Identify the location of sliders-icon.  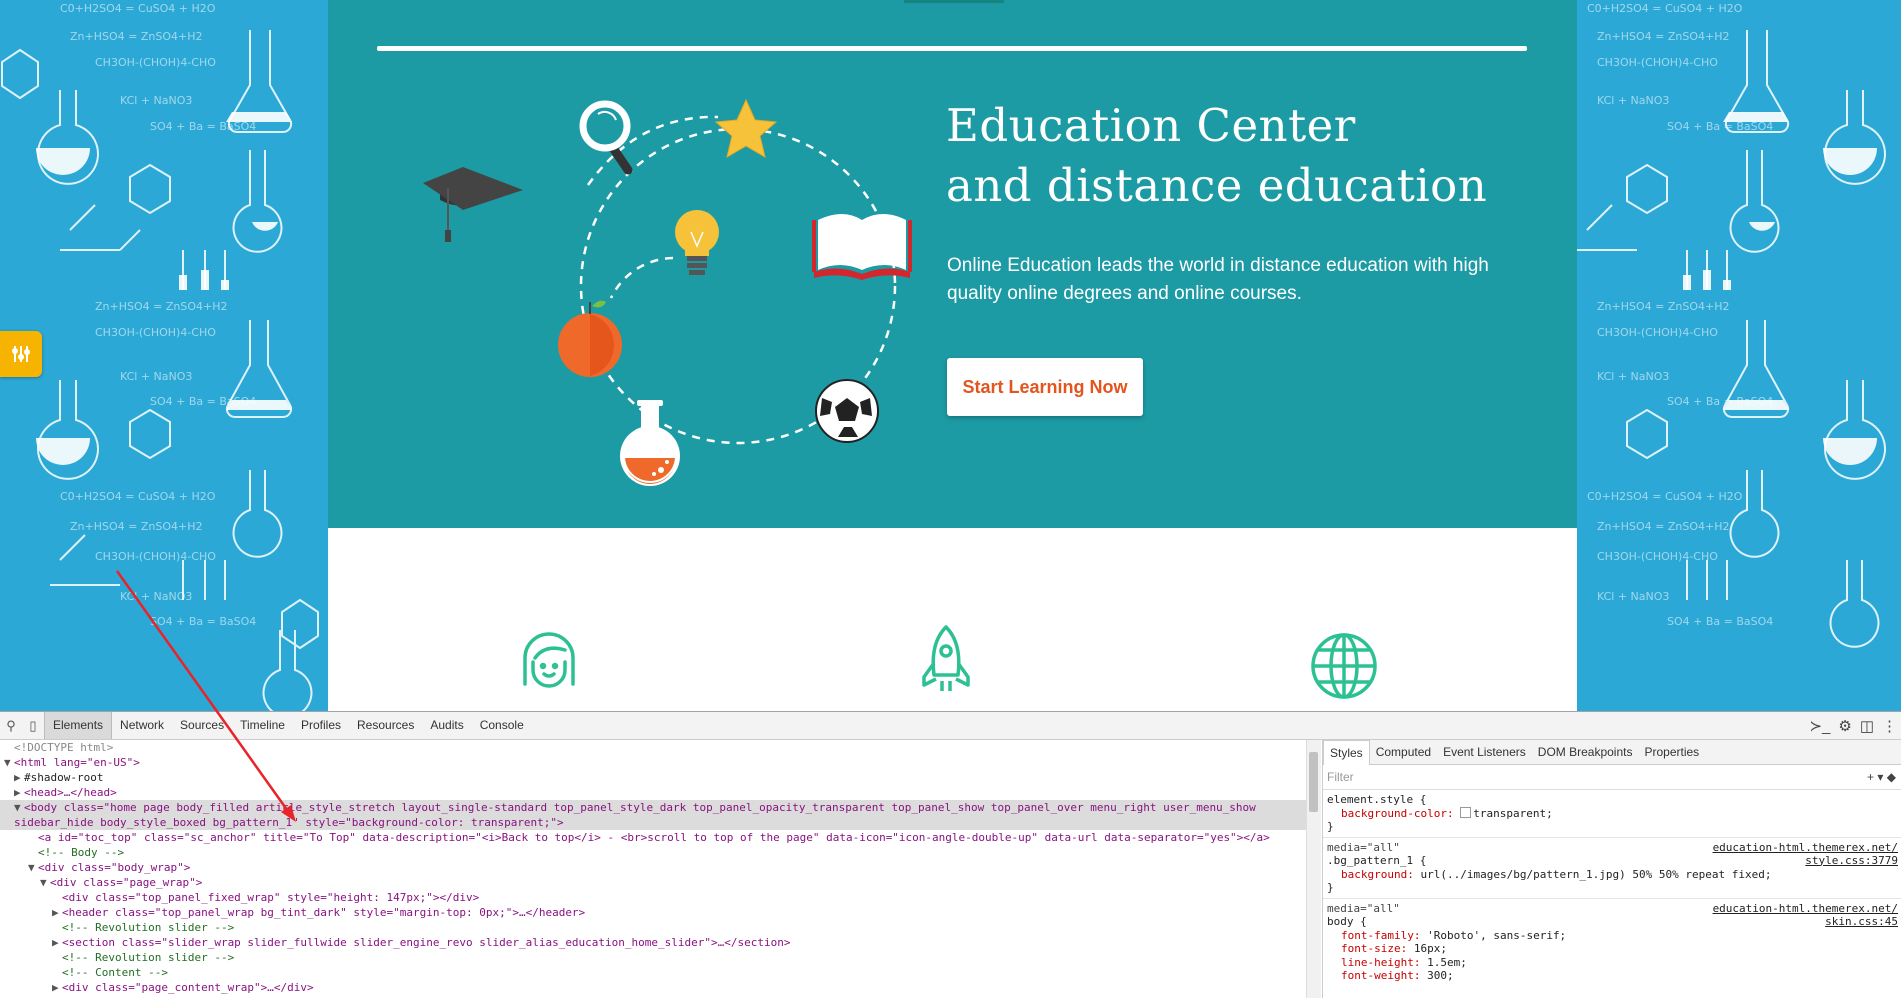
(21, 354).